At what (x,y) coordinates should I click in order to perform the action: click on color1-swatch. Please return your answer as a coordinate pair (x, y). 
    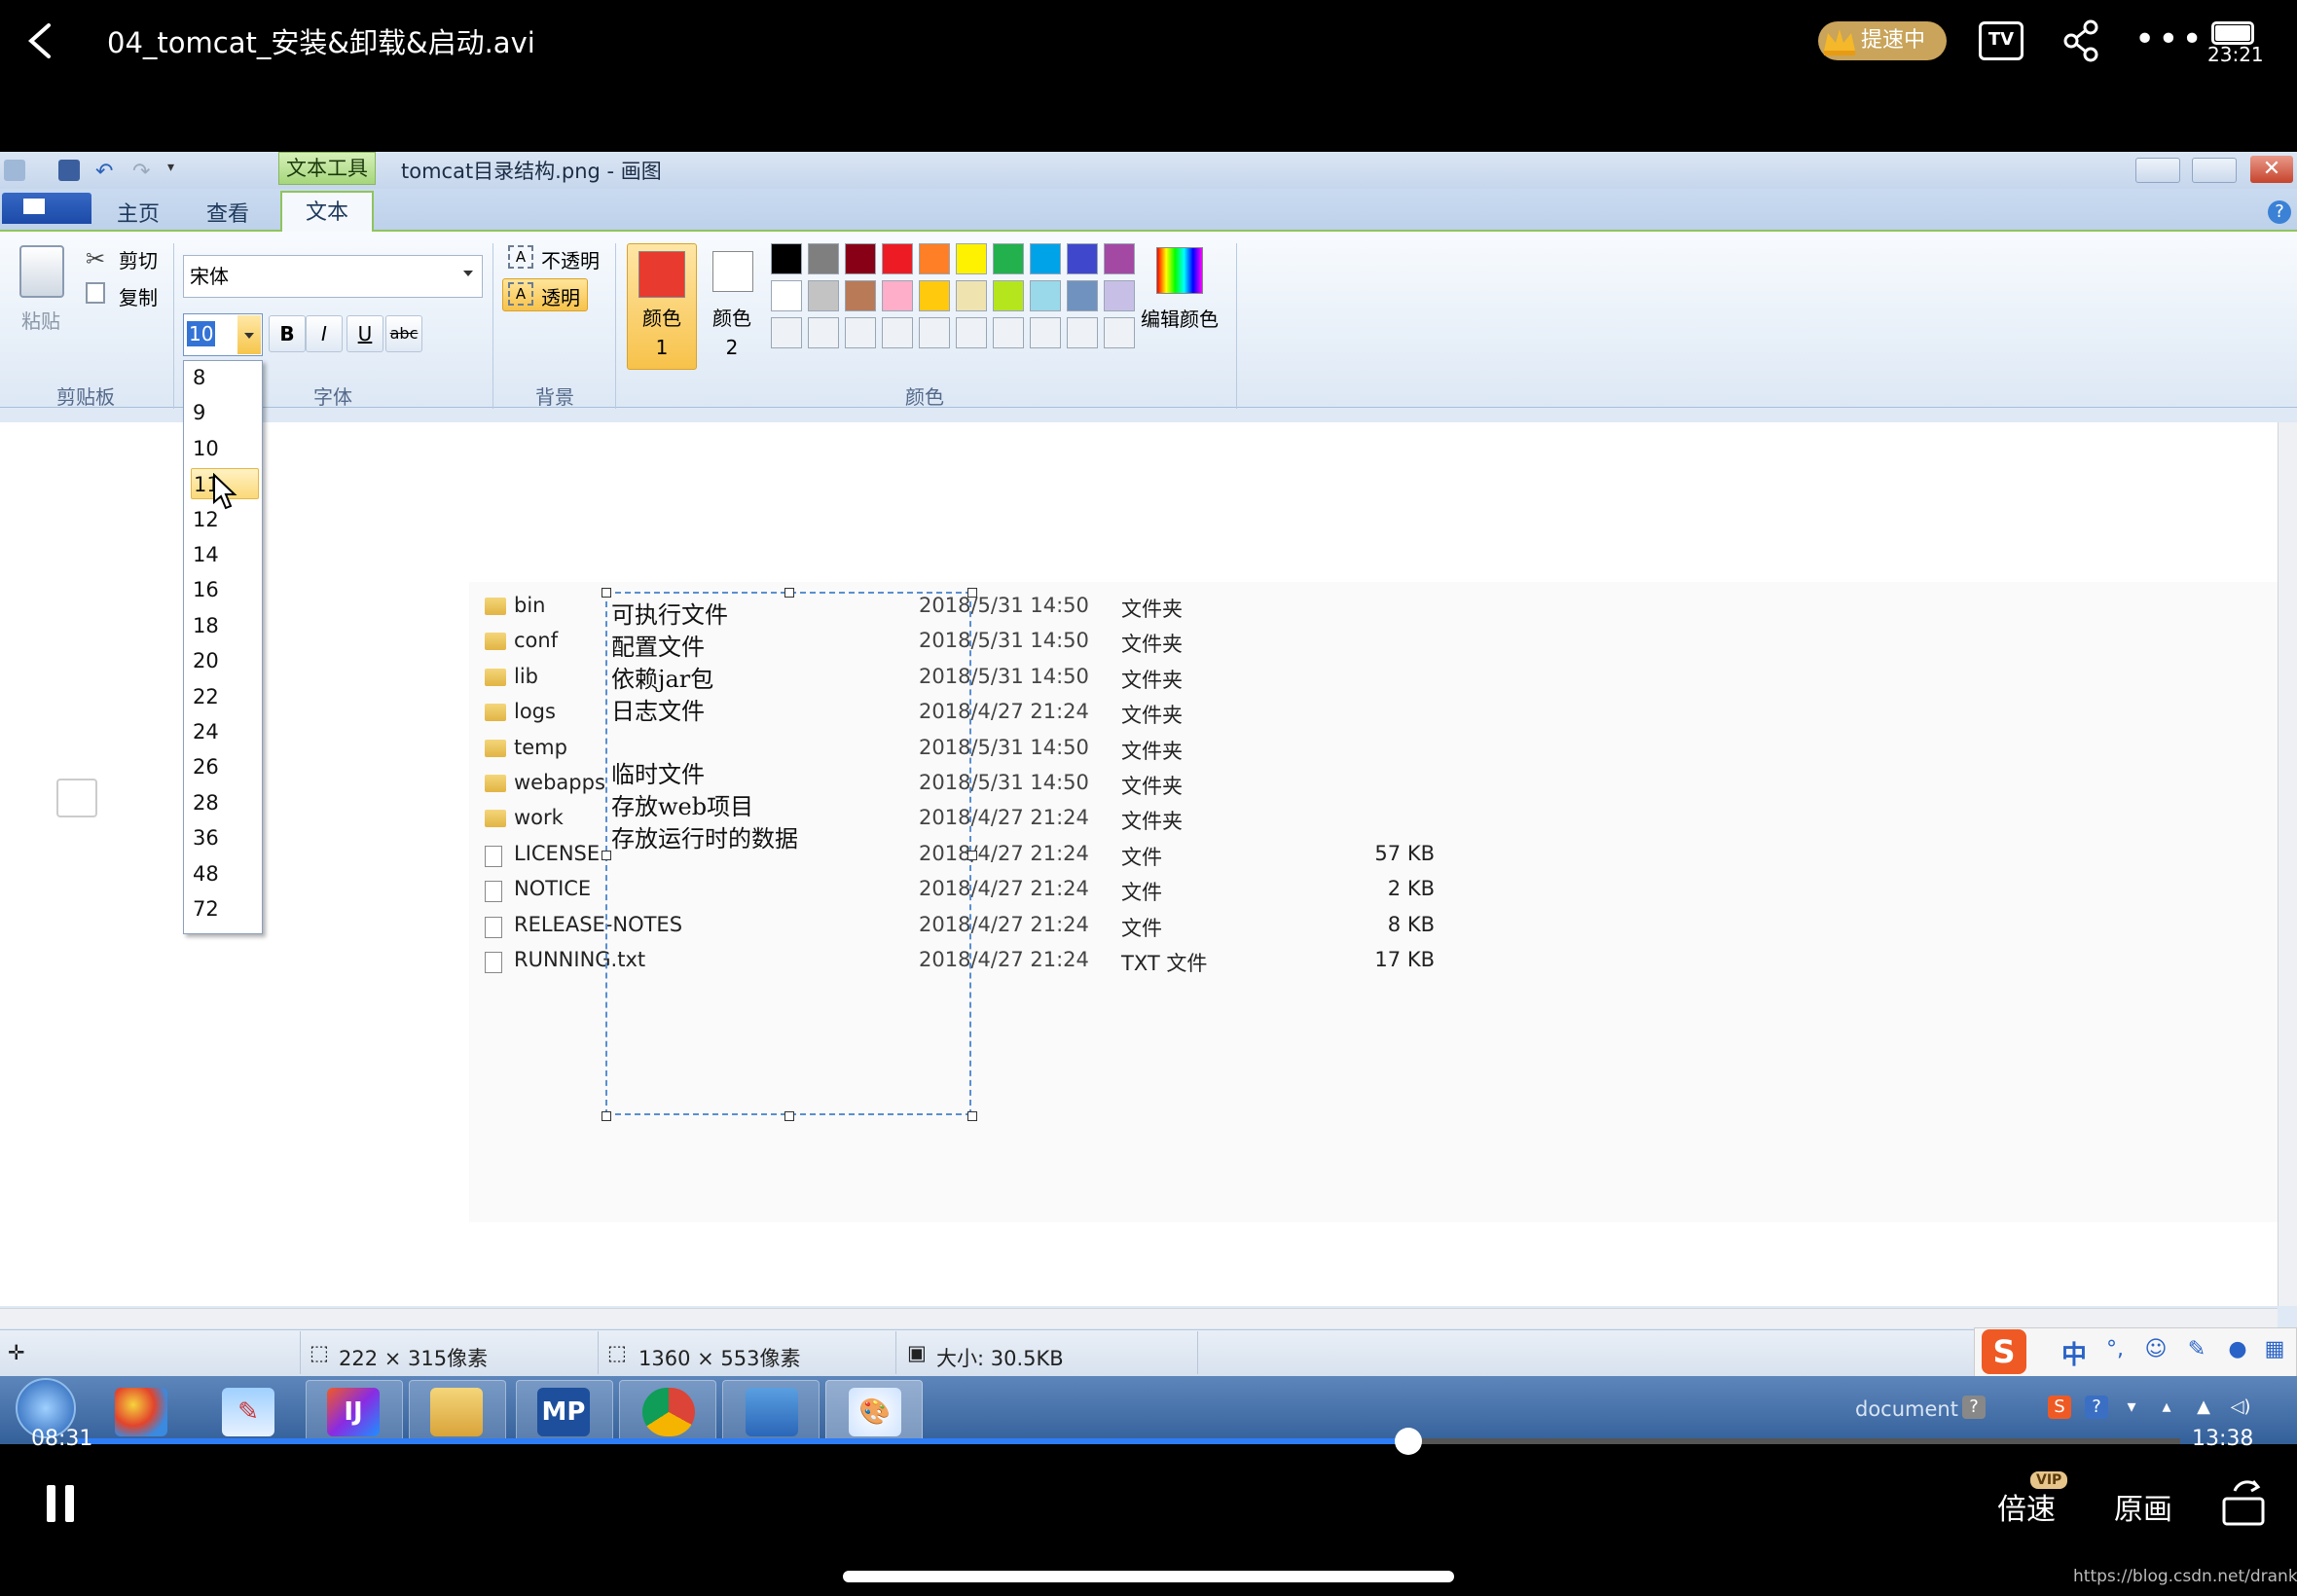
    Looking at the image, I should click on (661, 275).